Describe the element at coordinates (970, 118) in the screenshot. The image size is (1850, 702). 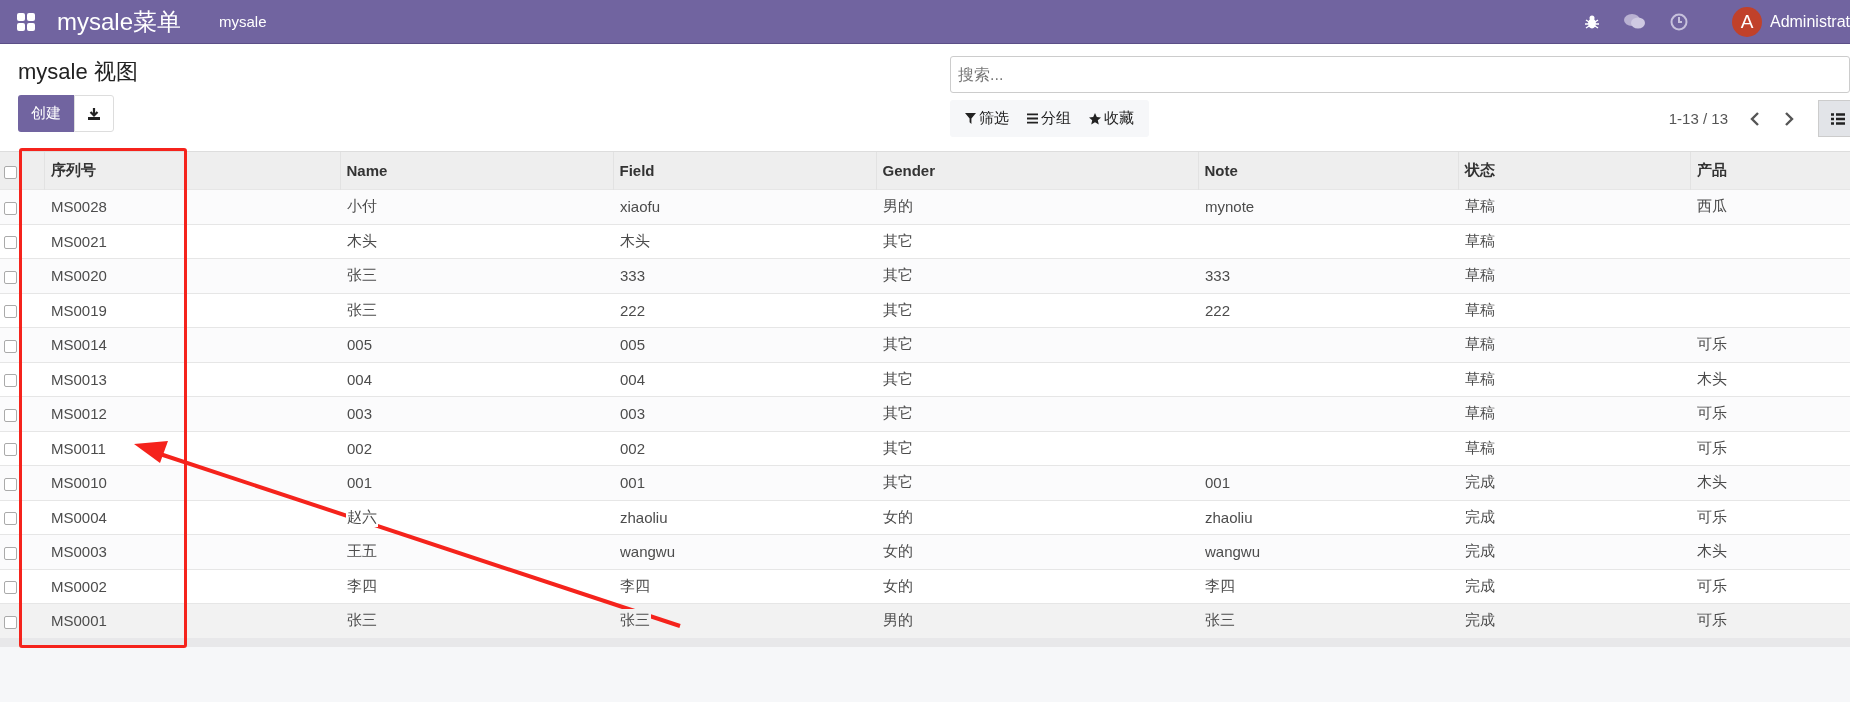
I see `filter-icon` at that location.